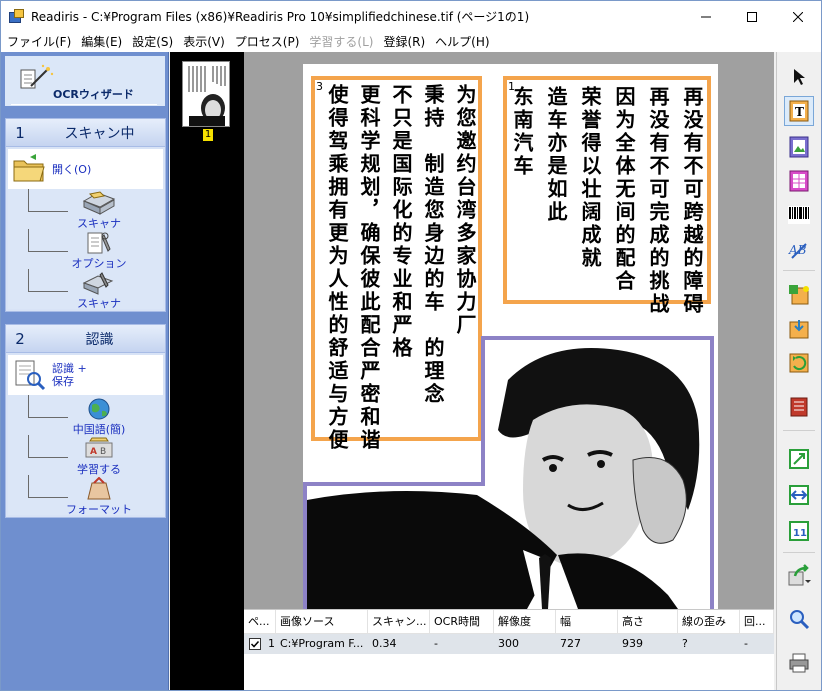  Describe the element at coordinates (624, 189) in the screenshot. I see `zone-1-column: 因为全体无间的配合` at that location.